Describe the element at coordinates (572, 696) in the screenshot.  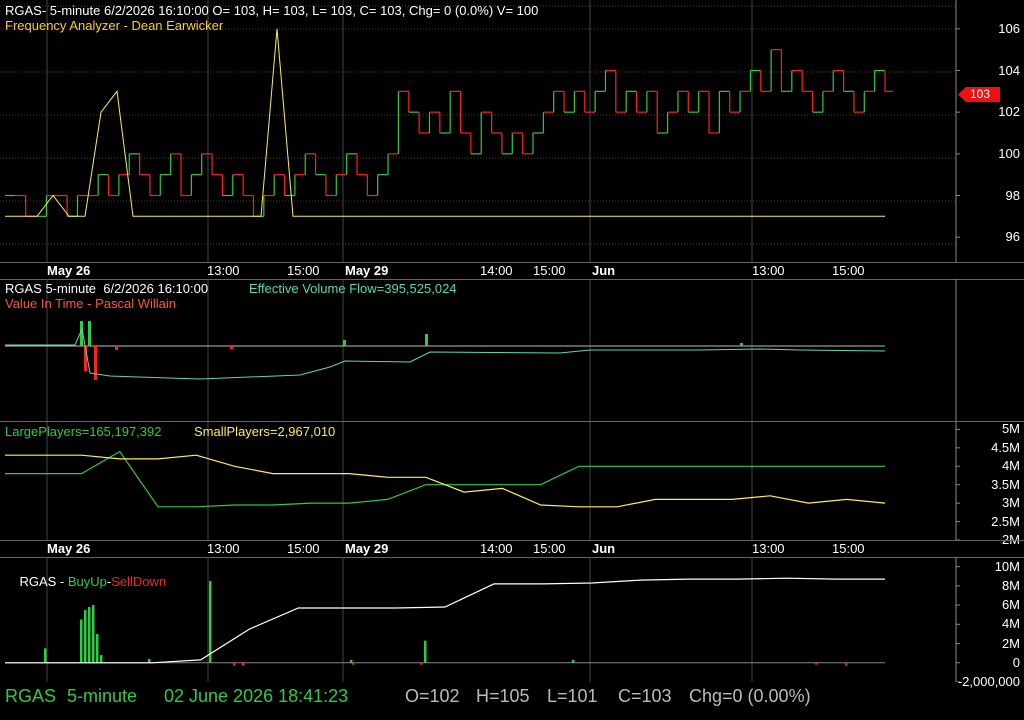
I see `status-low: L=101` at that location.